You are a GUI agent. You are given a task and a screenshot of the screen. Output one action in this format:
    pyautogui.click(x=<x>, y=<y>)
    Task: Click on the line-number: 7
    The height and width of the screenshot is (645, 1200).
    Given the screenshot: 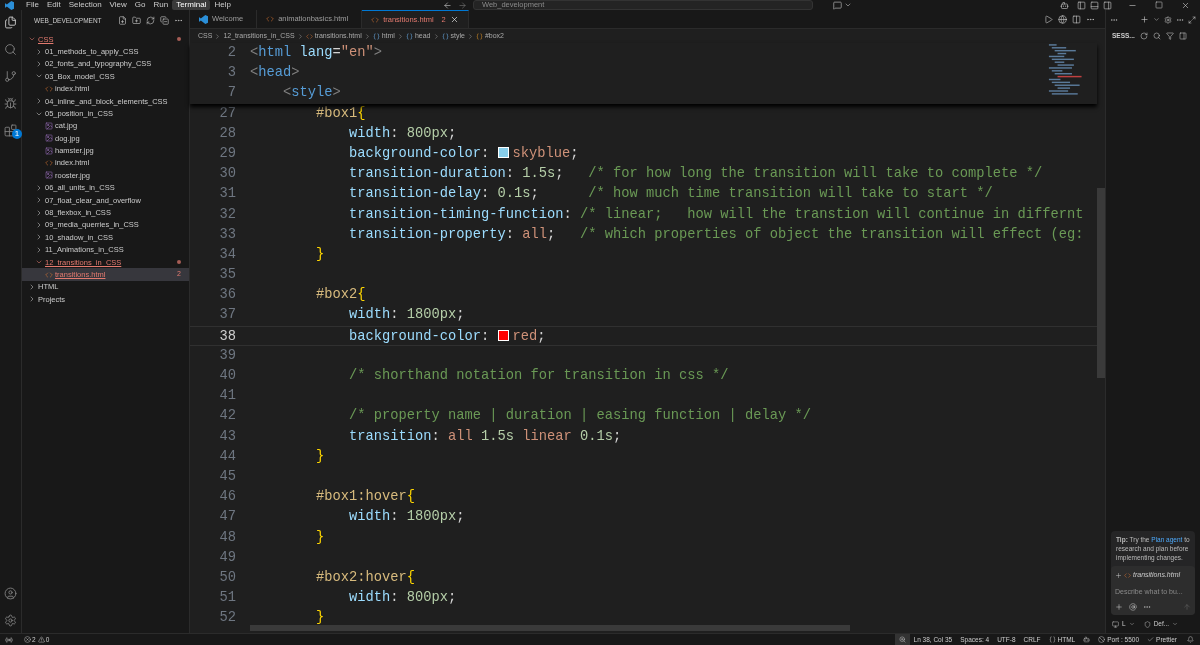 What is the action you would take?
    pyautogui.click(x=231, y=93)
    